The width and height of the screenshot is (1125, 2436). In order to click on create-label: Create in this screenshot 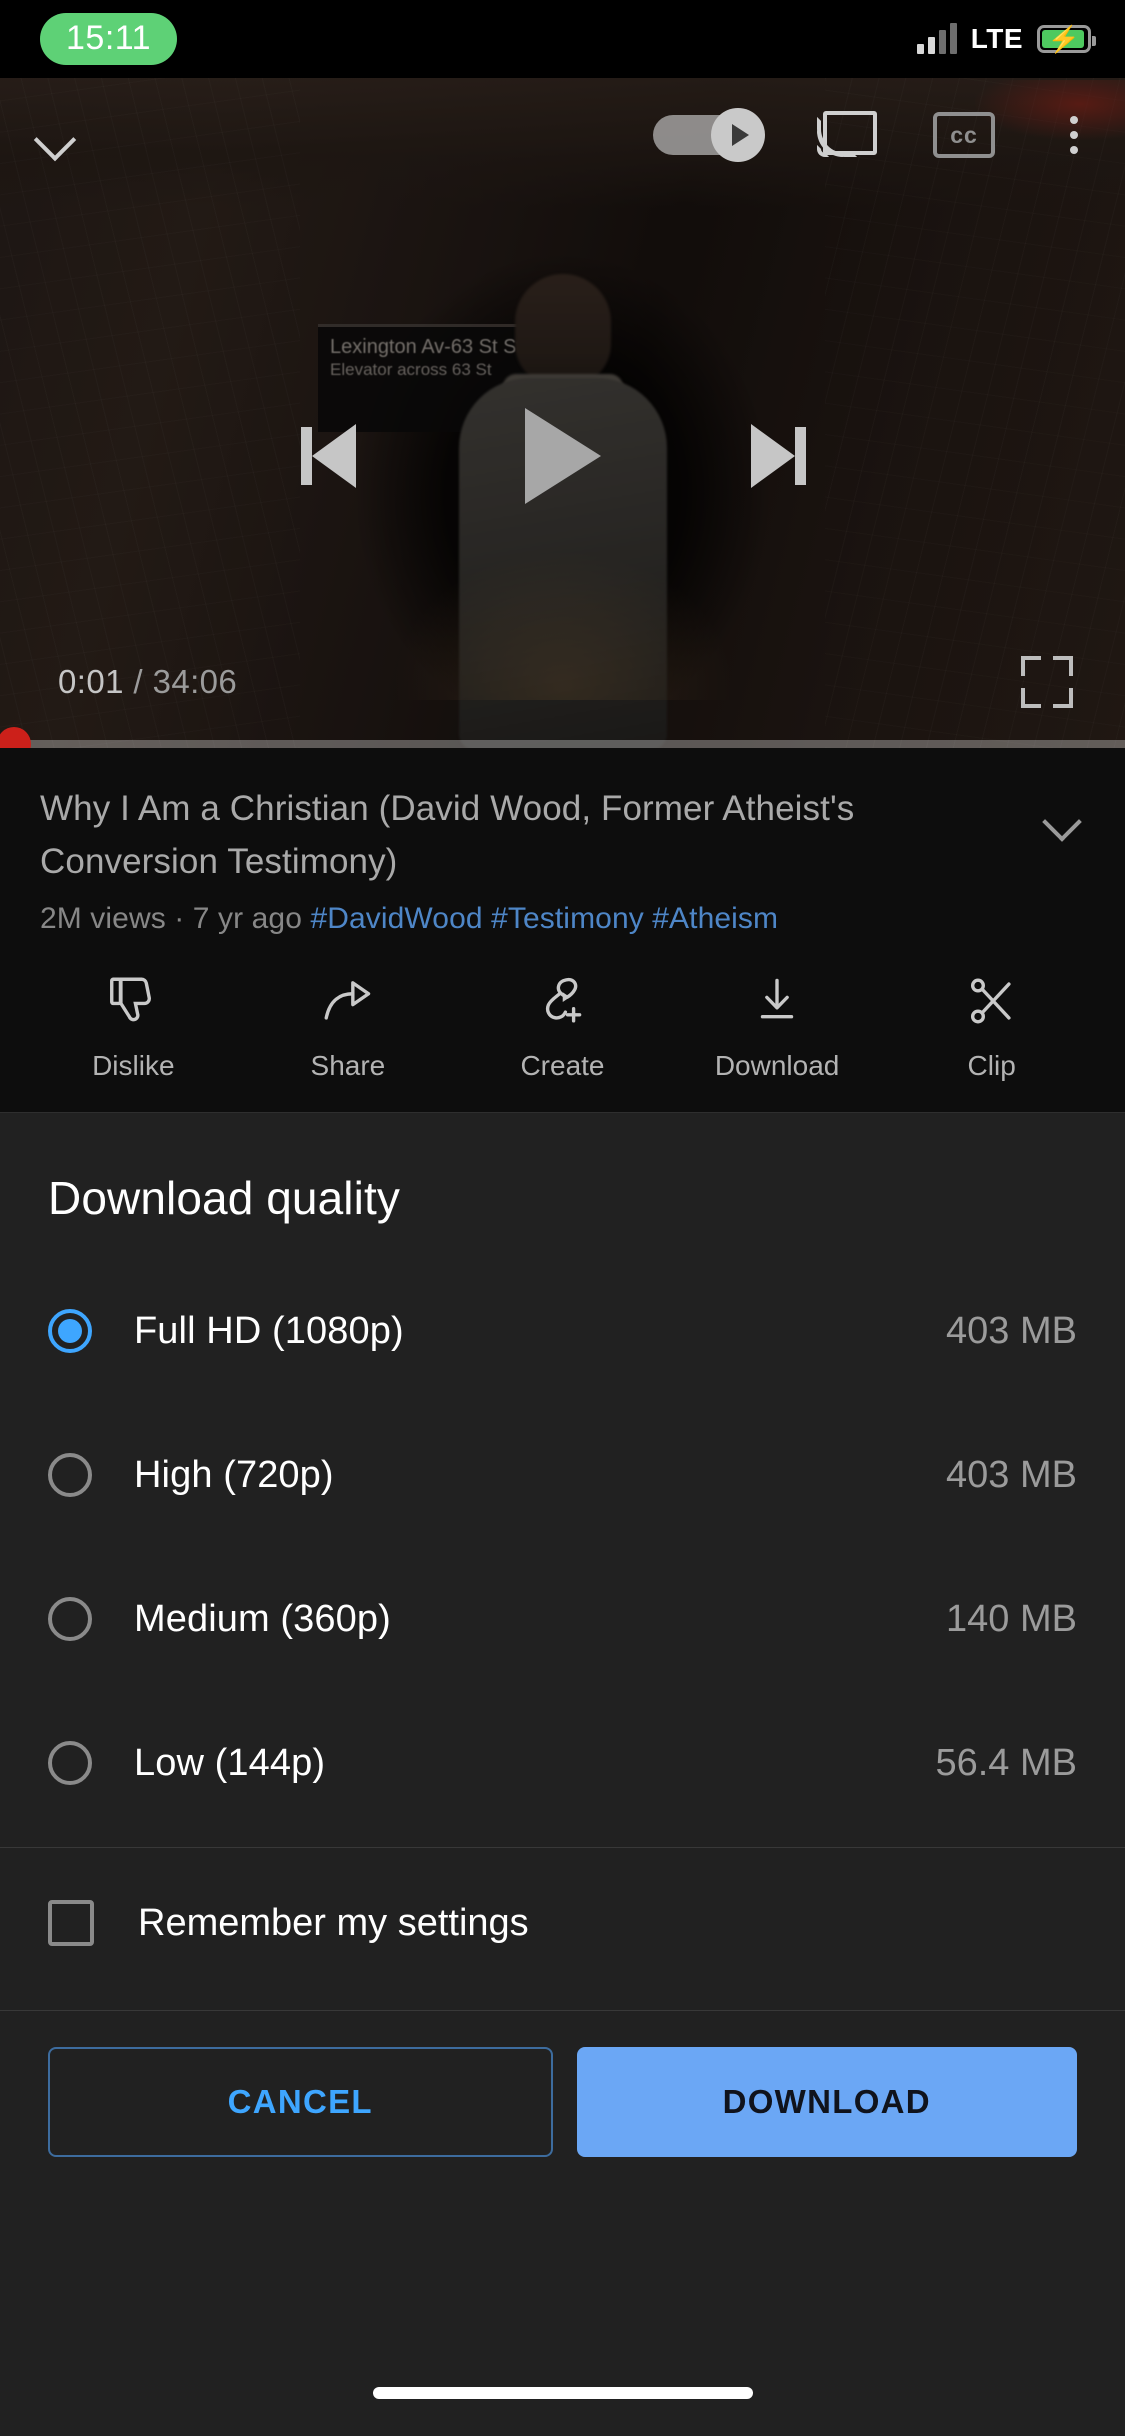, I will do `click(562, 1065)`.